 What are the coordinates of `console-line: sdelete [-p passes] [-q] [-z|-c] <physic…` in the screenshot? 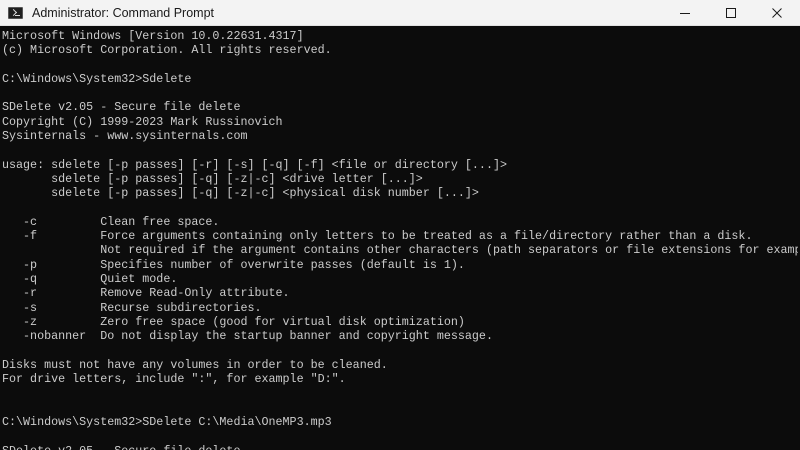 It's located at (240, 193).